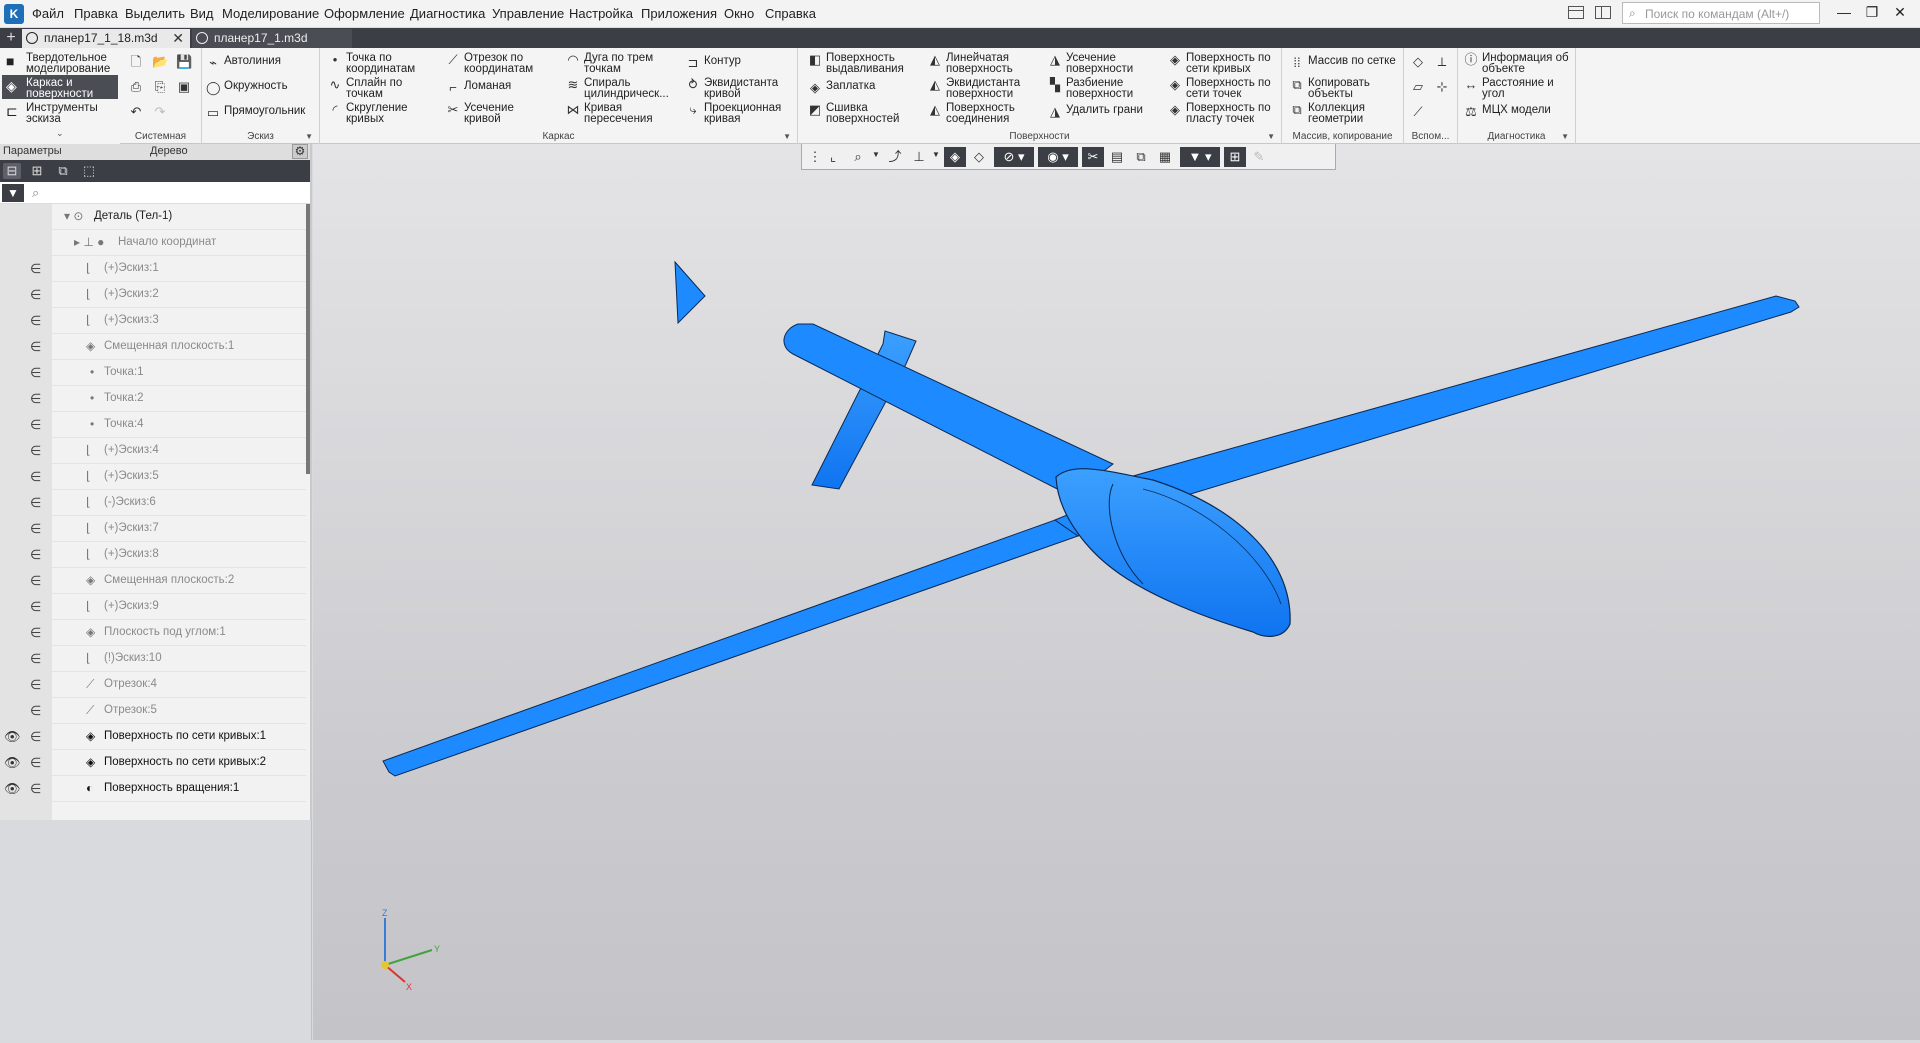  What do you see at coordinates (1218, 113) in the screenshot?
I see `surface-by-point-cloud-button: ◈ Поверхность по пласту точек` at bounding box center [1218, 113].